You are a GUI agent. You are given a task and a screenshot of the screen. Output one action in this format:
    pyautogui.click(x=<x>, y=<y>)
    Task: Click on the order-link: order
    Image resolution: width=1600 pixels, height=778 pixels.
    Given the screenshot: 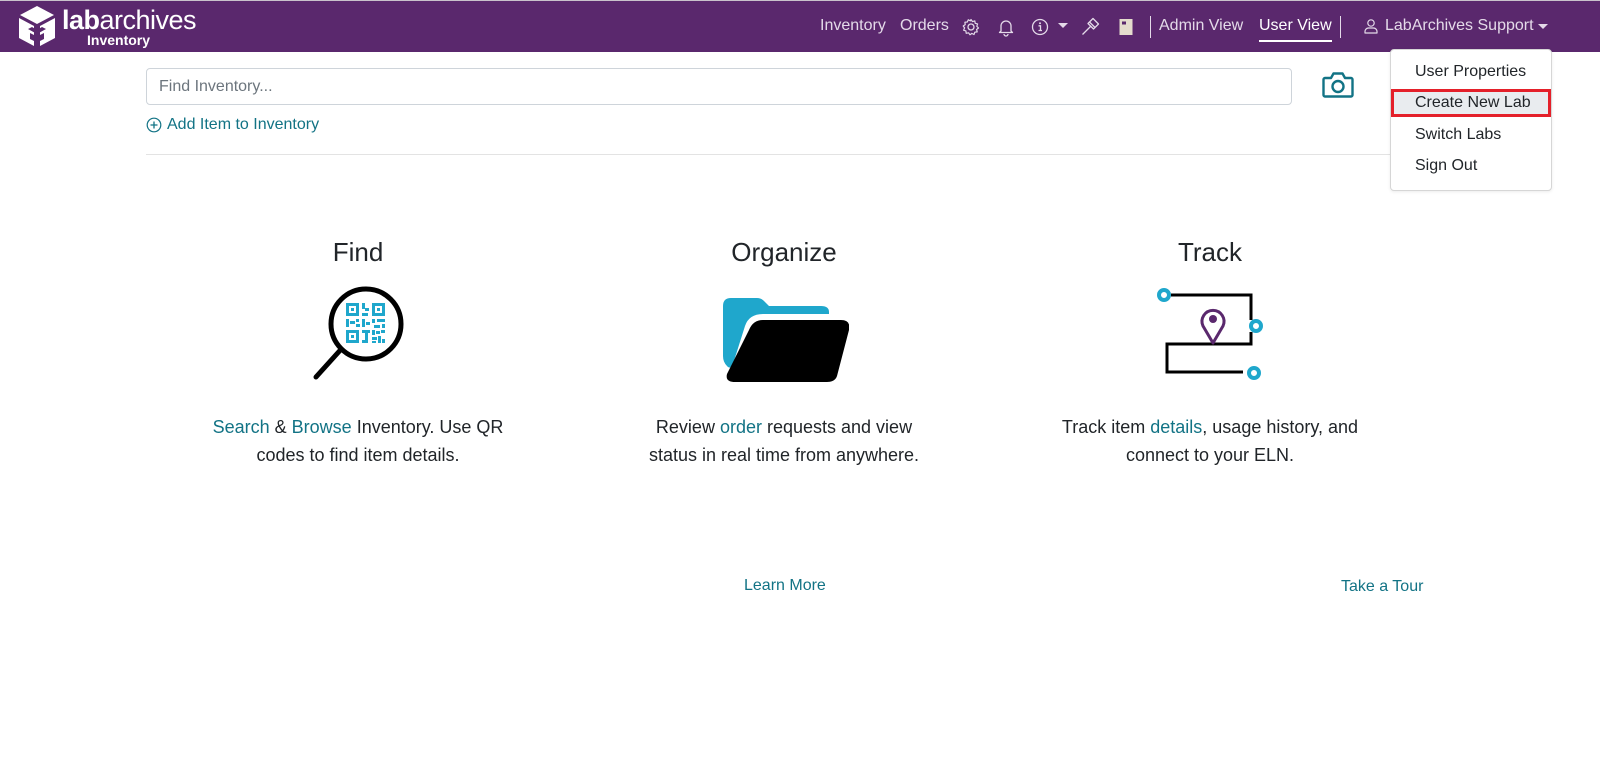 What is the action you would take?
    pyautogui.click(x=741, y=427)
    